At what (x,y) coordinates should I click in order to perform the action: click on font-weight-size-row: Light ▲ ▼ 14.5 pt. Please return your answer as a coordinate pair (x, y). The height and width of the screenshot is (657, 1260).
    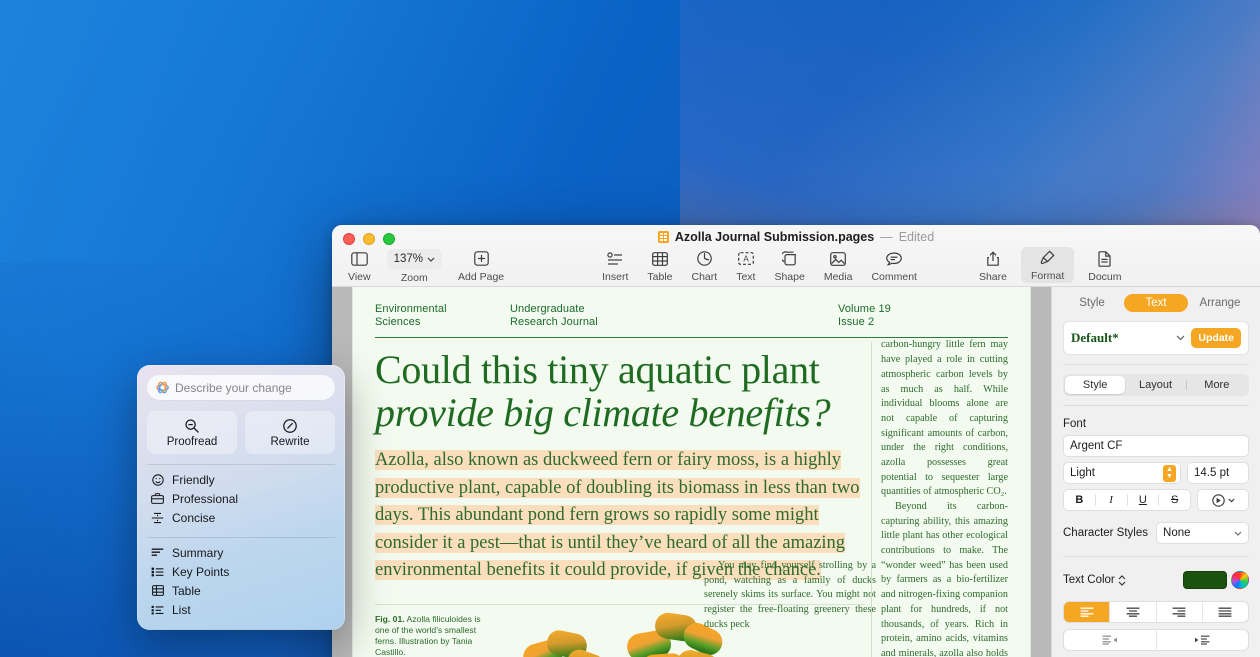
    Looking at the image, I should click on (1156, 473).